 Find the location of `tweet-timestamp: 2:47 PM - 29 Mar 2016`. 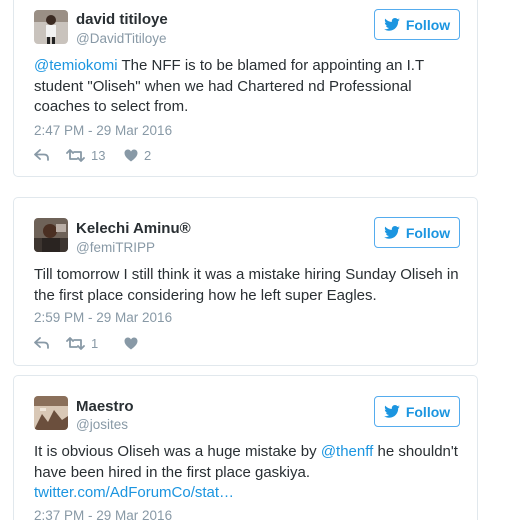

tweet-timestamp: 2:47 PM - 29 Mar 2016 is located at coordinates (103, 130).